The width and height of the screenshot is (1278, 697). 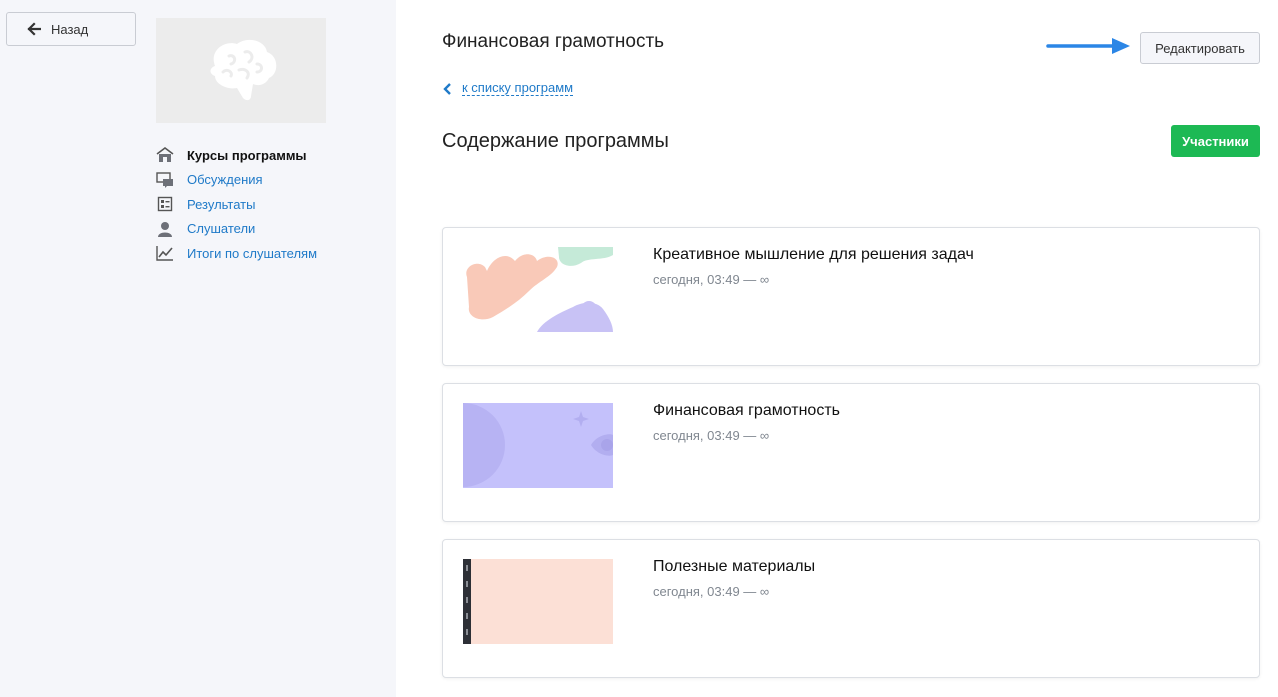 I want to click on course-title: Финансовая грамотность, so click(x=746, y=410).